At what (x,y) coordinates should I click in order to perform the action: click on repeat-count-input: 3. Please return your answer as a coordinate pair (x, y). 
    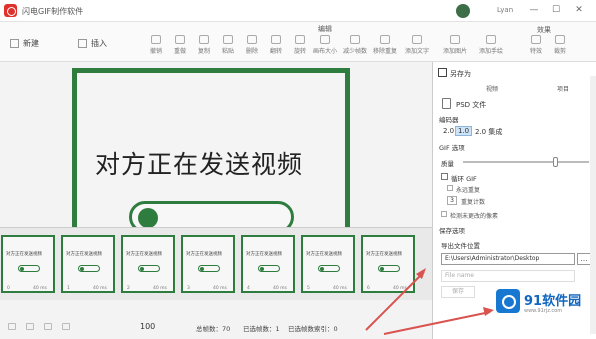
    Looking at the image, I should click on (452, 200).